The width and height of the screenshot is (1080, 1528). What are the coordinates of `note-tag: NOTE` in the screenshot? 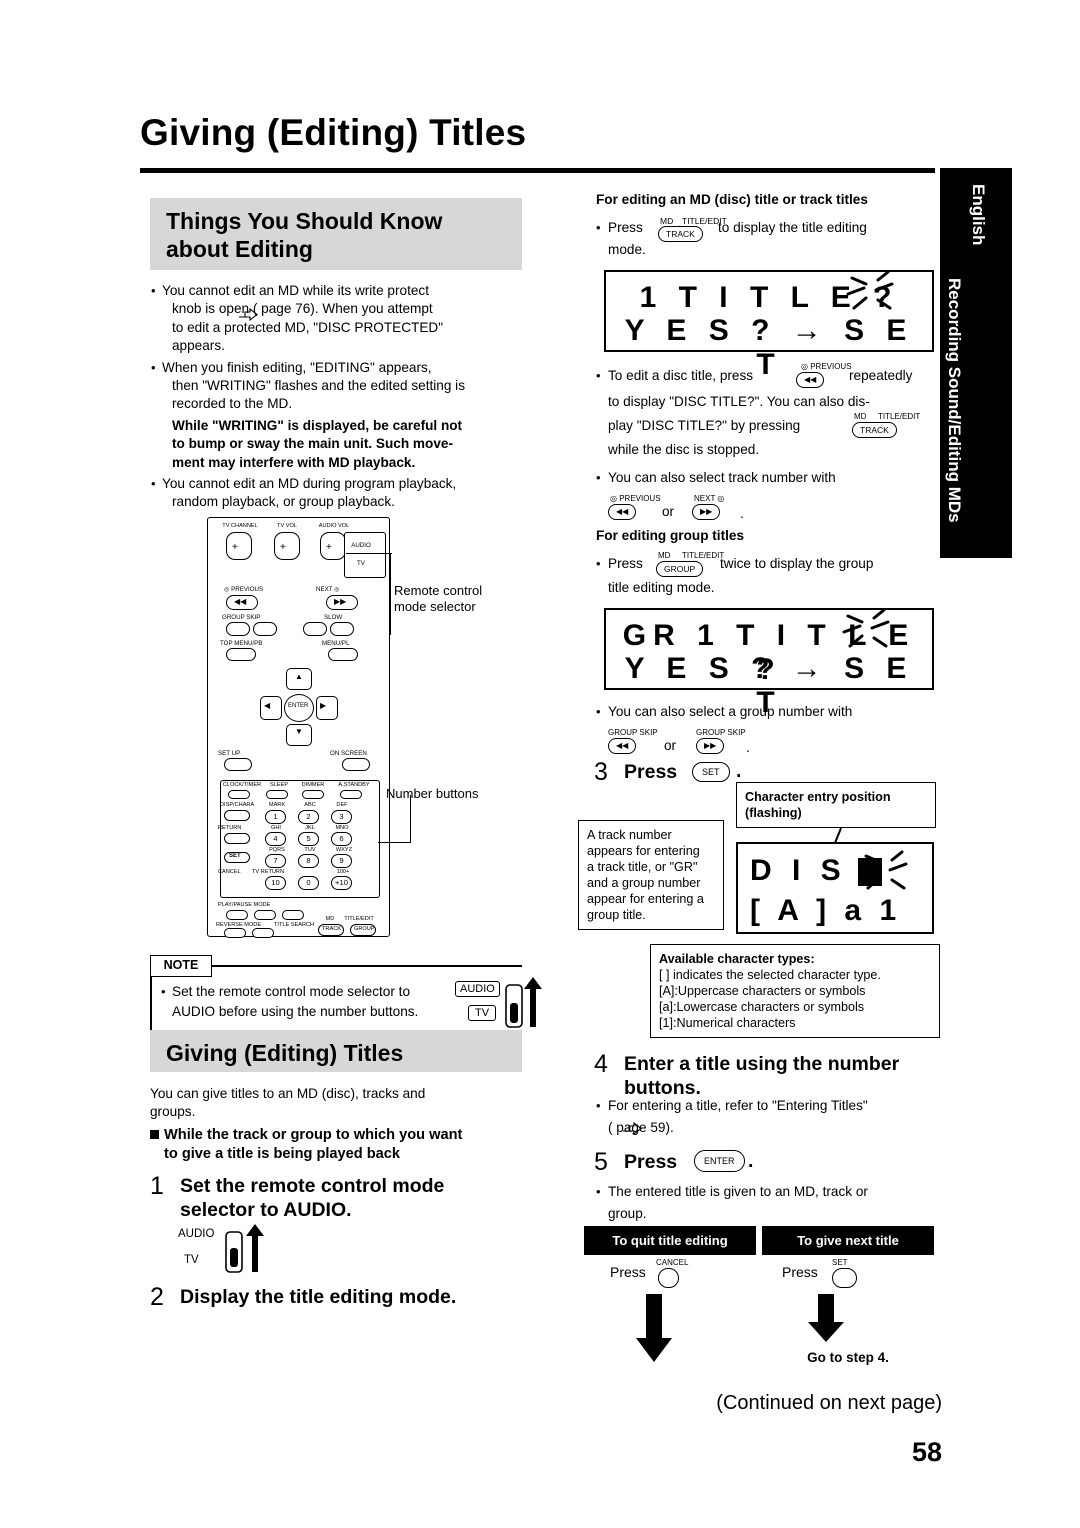 It's located at (181, 966).